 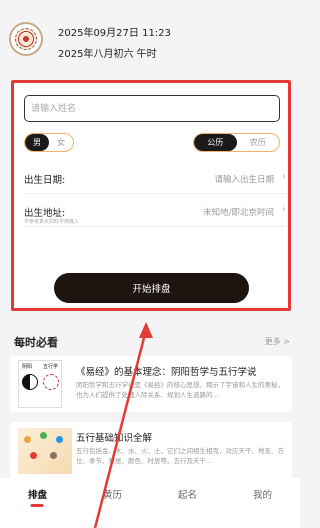 I want to click on gender-male-option: 男, so click(x=37, y=142).